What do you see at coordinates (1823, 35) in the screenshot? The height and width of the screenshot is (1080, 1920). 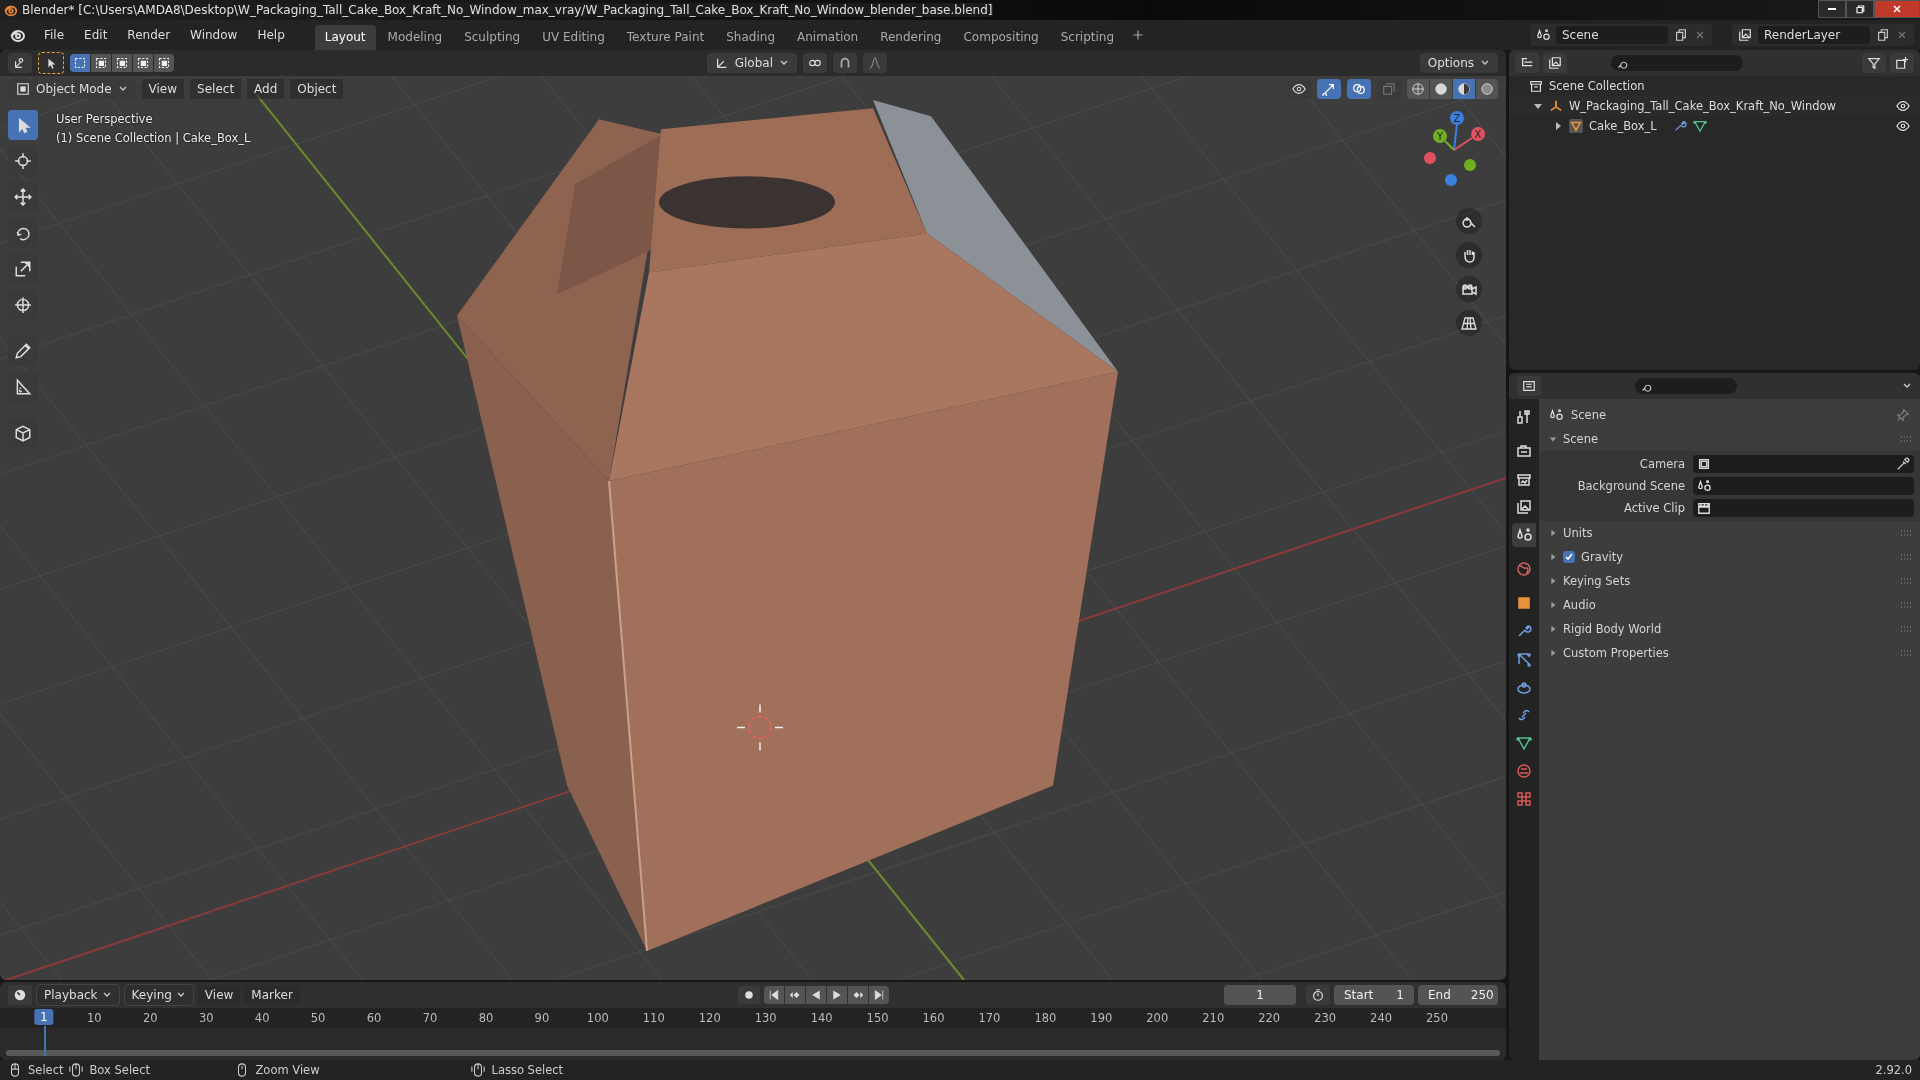 I see `view-layer-selector: RenderLayer` at bounding box center [1823, 35].